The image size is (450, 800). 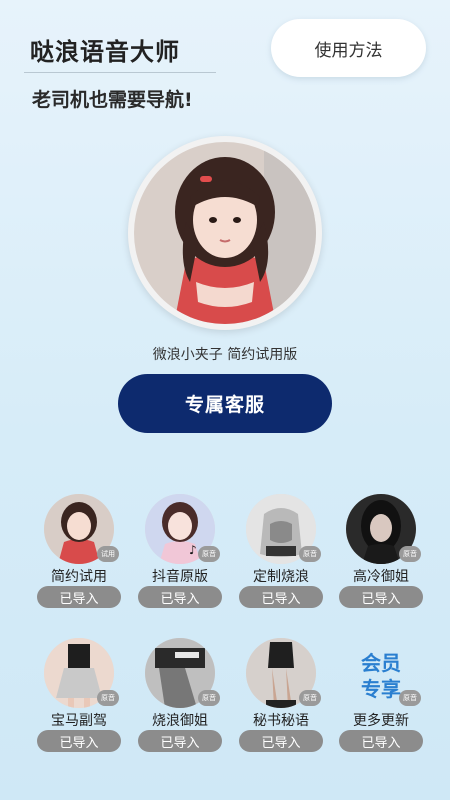 I want to click on voice-badge: 试用, so click(x=108, y=554).